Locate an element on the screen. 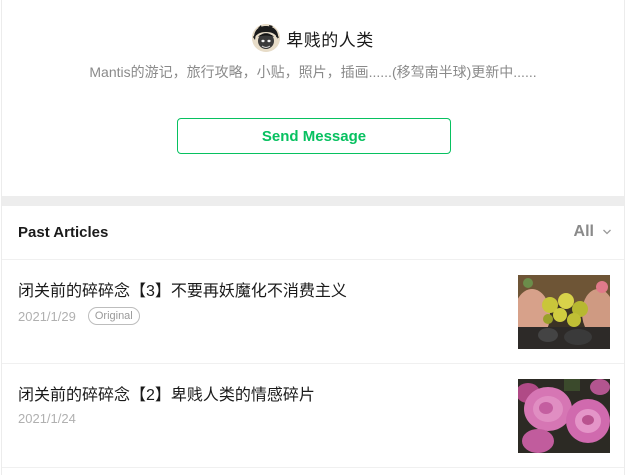 Image resolution: width=626 pixels, height=475 pixels. profile-name: 卑贱的人类 is located at coordinates (330, 40).